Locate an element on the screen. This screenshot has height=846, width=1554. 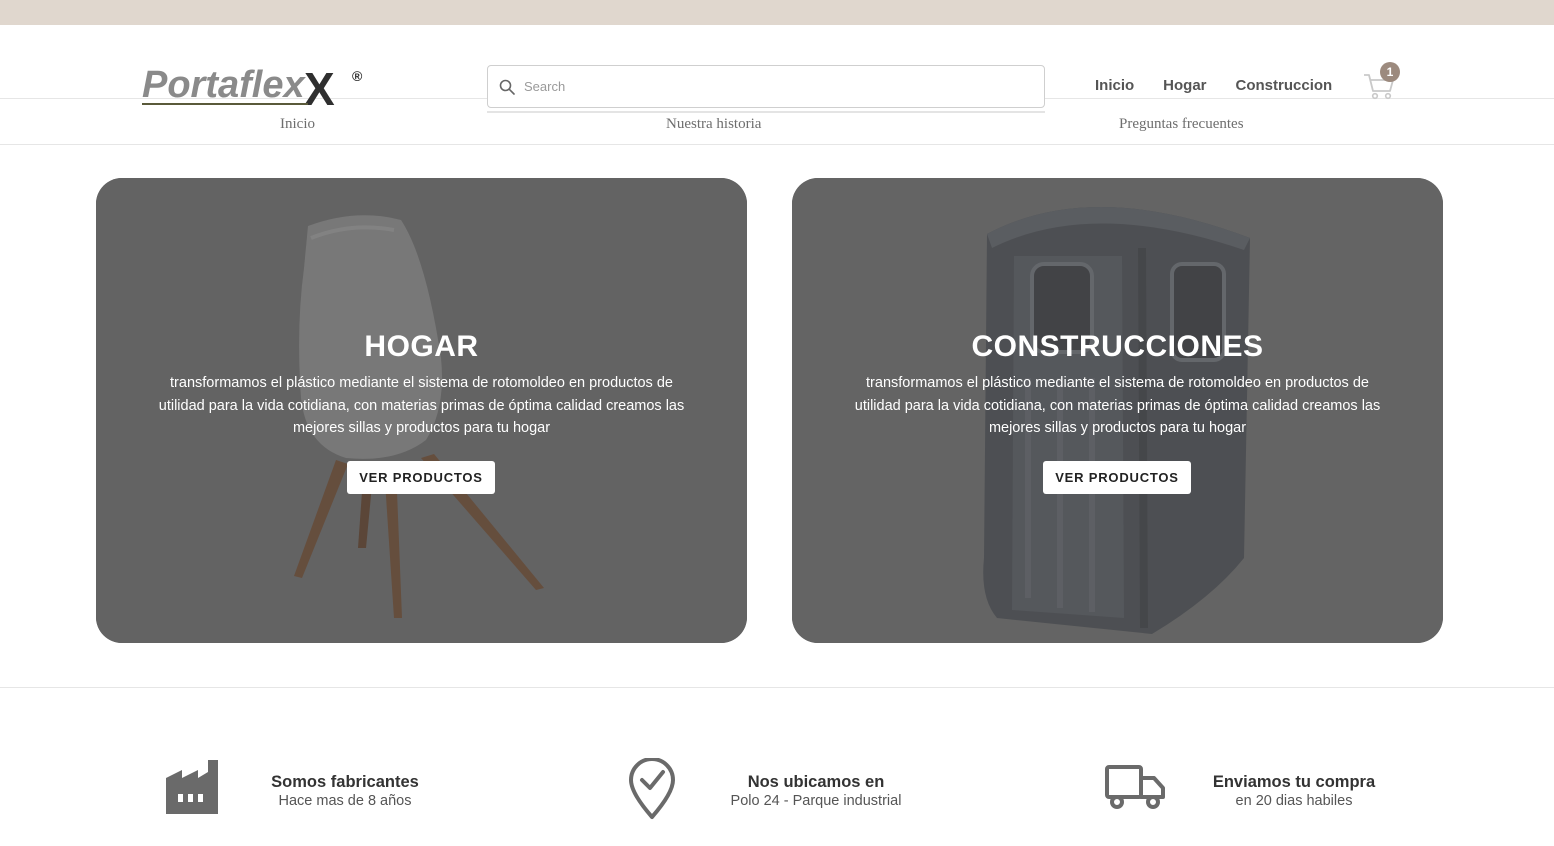
header-nav-construccion: Construccion is located at coordinates (1284, 85).